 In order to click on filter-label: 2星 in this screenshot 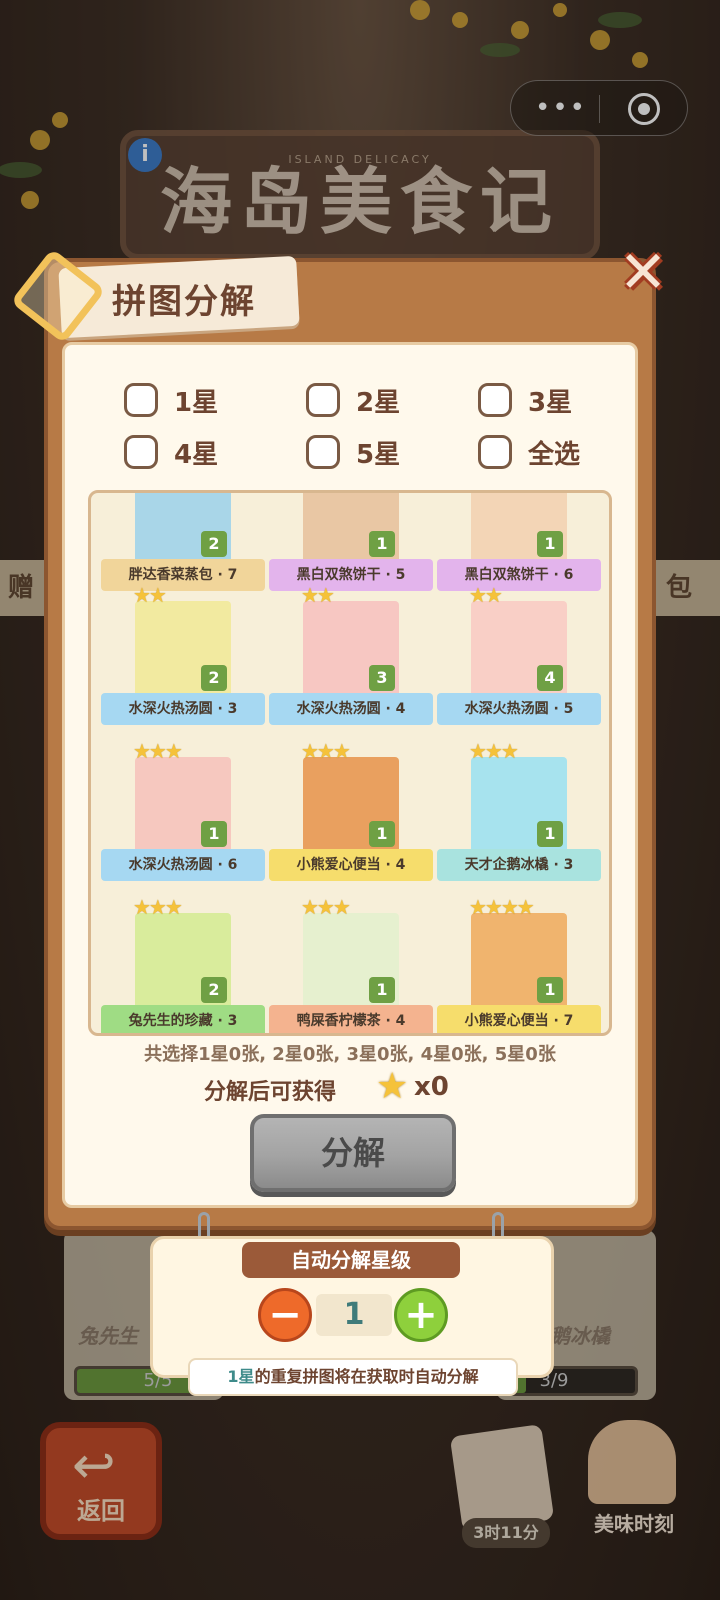, I will do `click(378, 402)`.